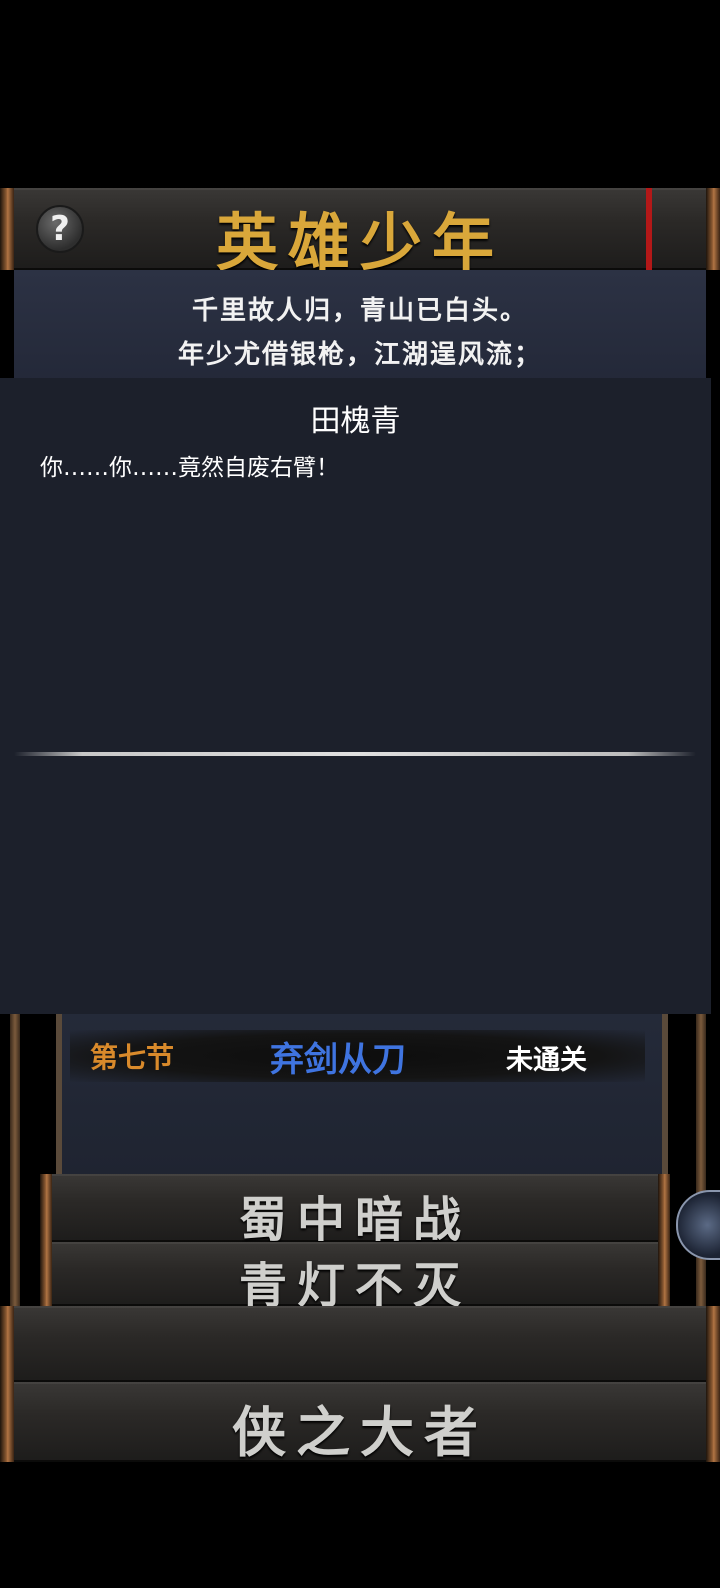  I want to click on stage-label: 蜀中暗战, so click(354, 1220).